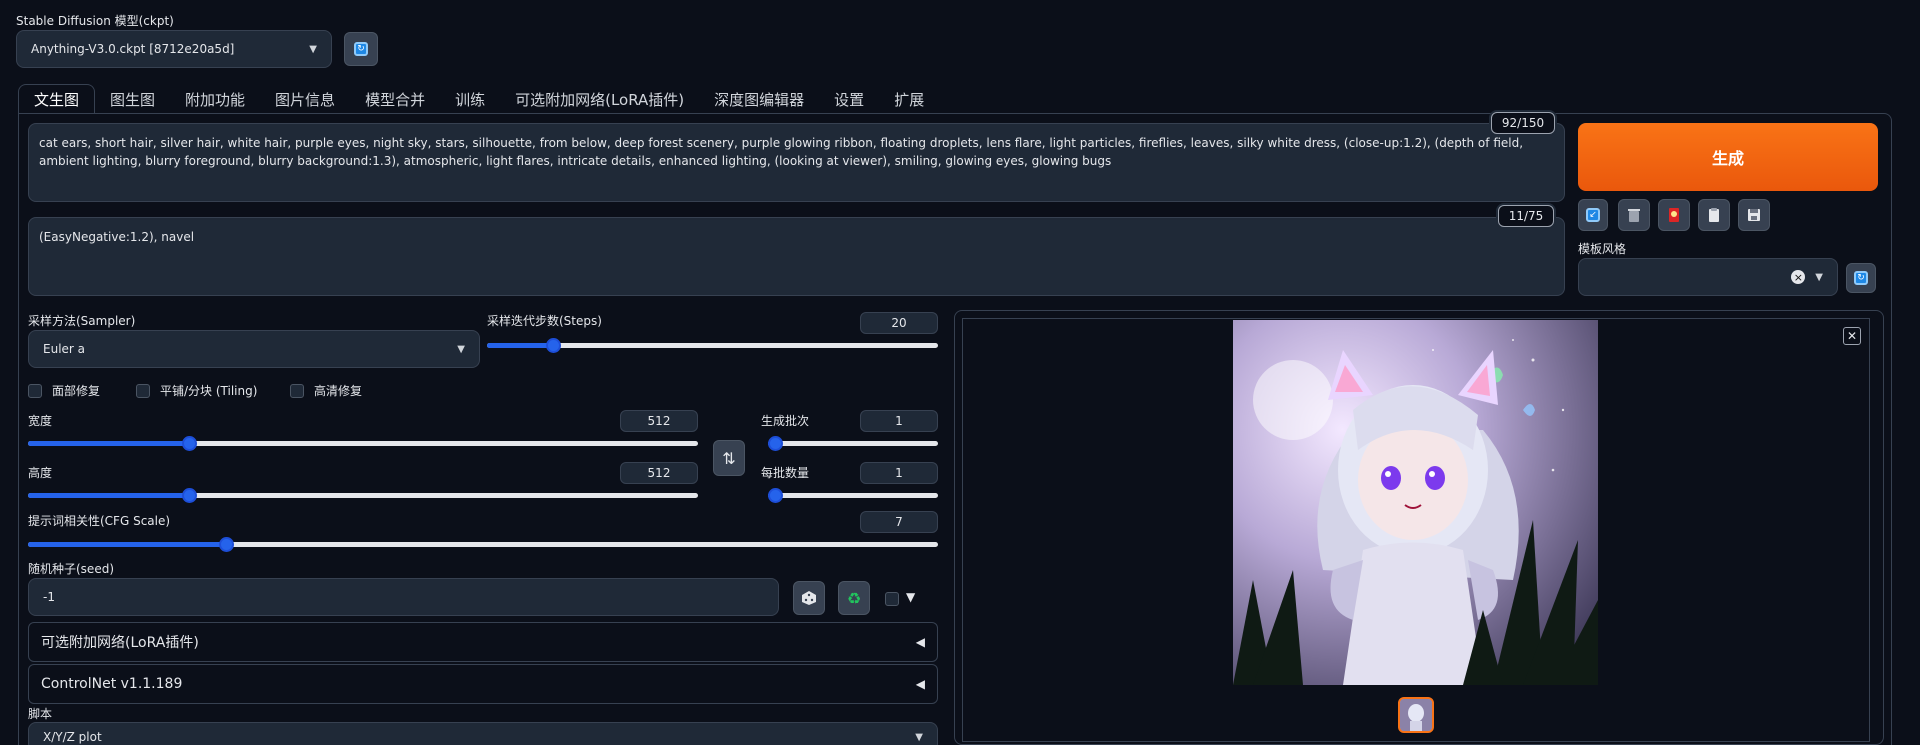 The width and height of the screenshot is (1920, 745). I want to click on script-selected: X/Y/Z plot, so click(72, 737).